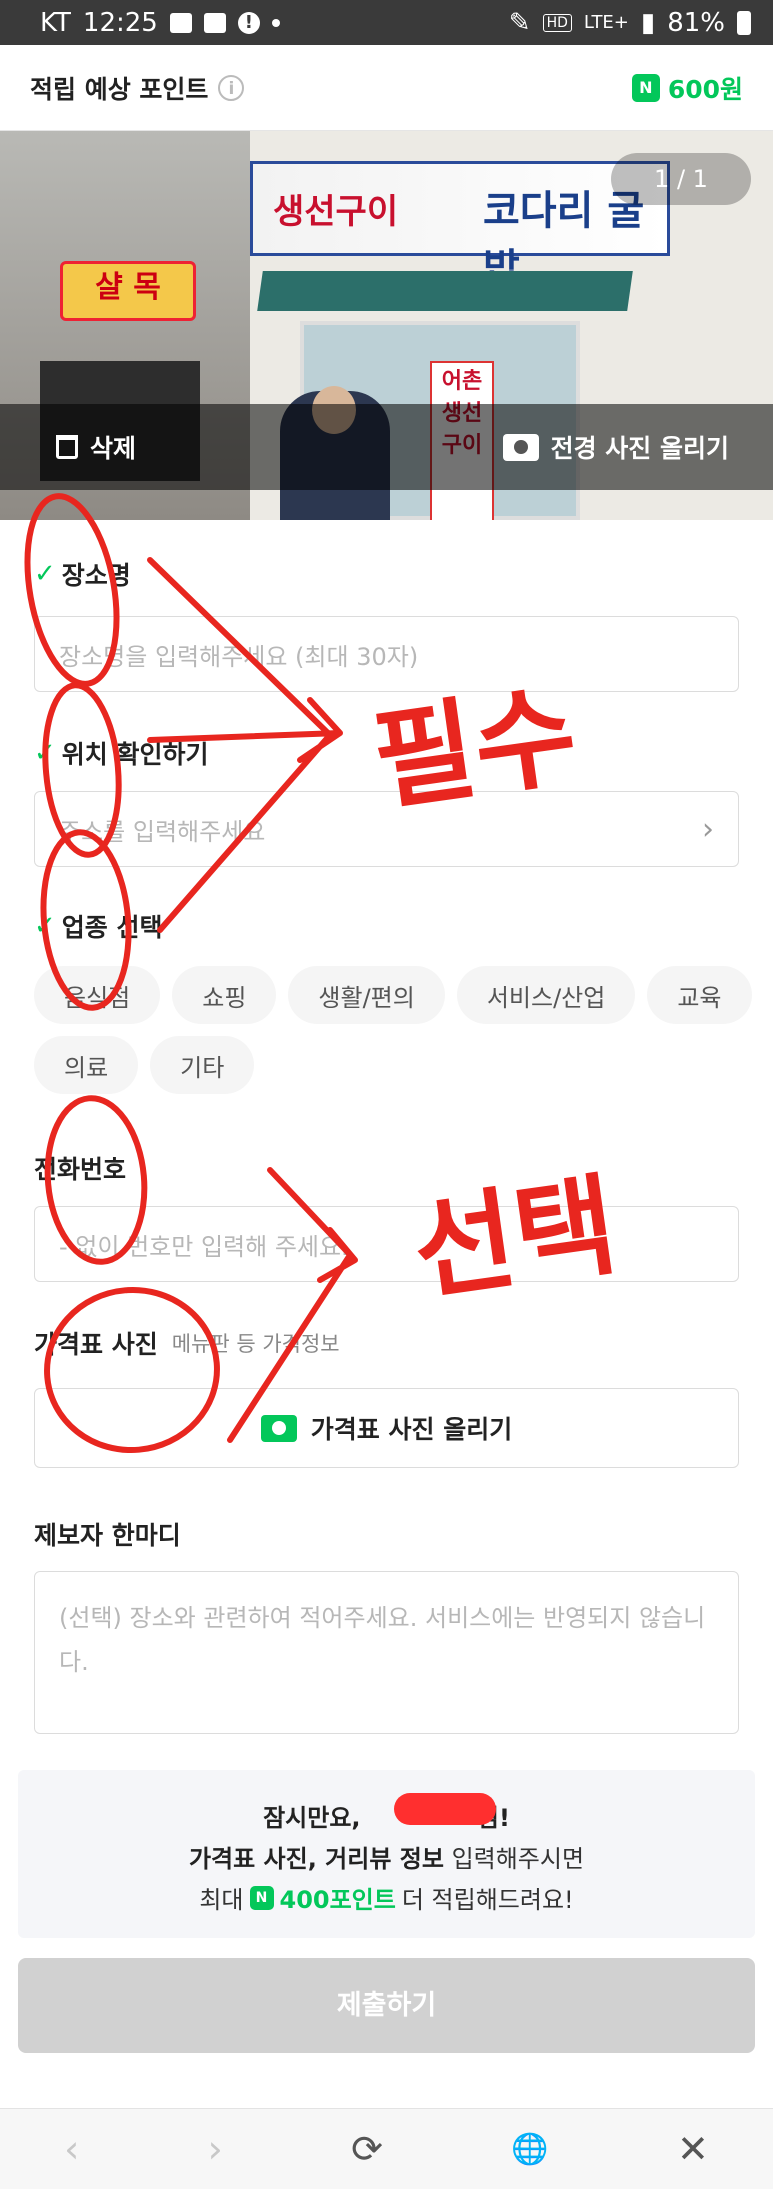 The width and height of the screenshot is (773, 2189). What do you see at coordinates (514, 1859) in the screenshot?
I see `promo-line-2-rest: 입력해주시면` at bounding box center [514, 1859].